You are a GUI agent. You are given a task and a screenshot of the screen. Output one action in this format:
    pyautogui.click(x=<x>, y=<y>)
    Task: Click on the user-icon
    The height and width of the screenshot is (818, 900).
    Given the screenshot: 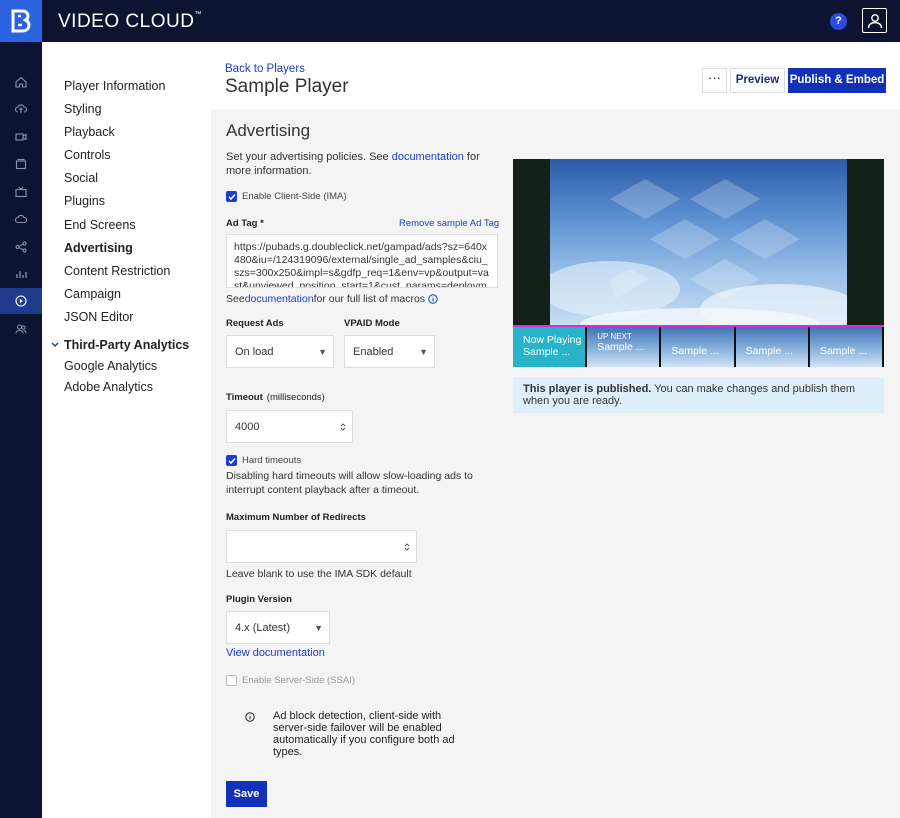 What is the action you would take?
    pyautogui.click(x=874, y=20)
    